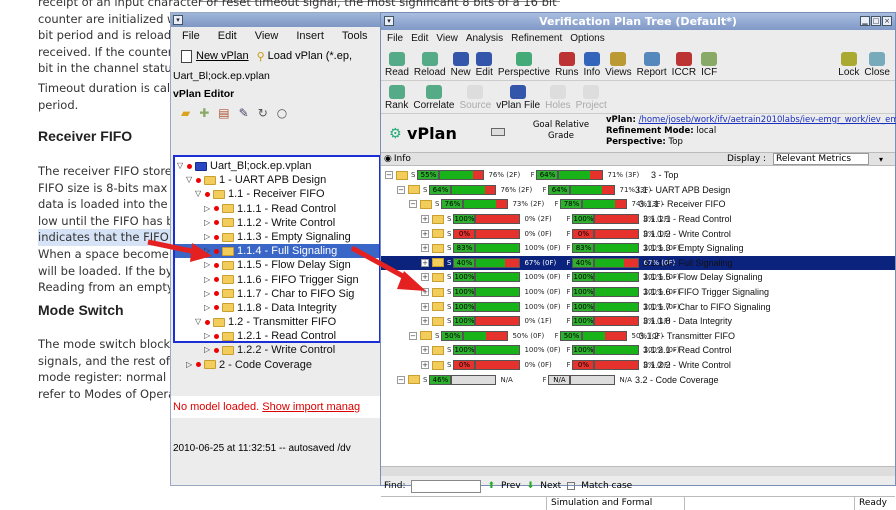 This screenshot has height=510, width=896. Describe the element at coordinates (464, 503) in the screenshot. I see `status-left` at that location.